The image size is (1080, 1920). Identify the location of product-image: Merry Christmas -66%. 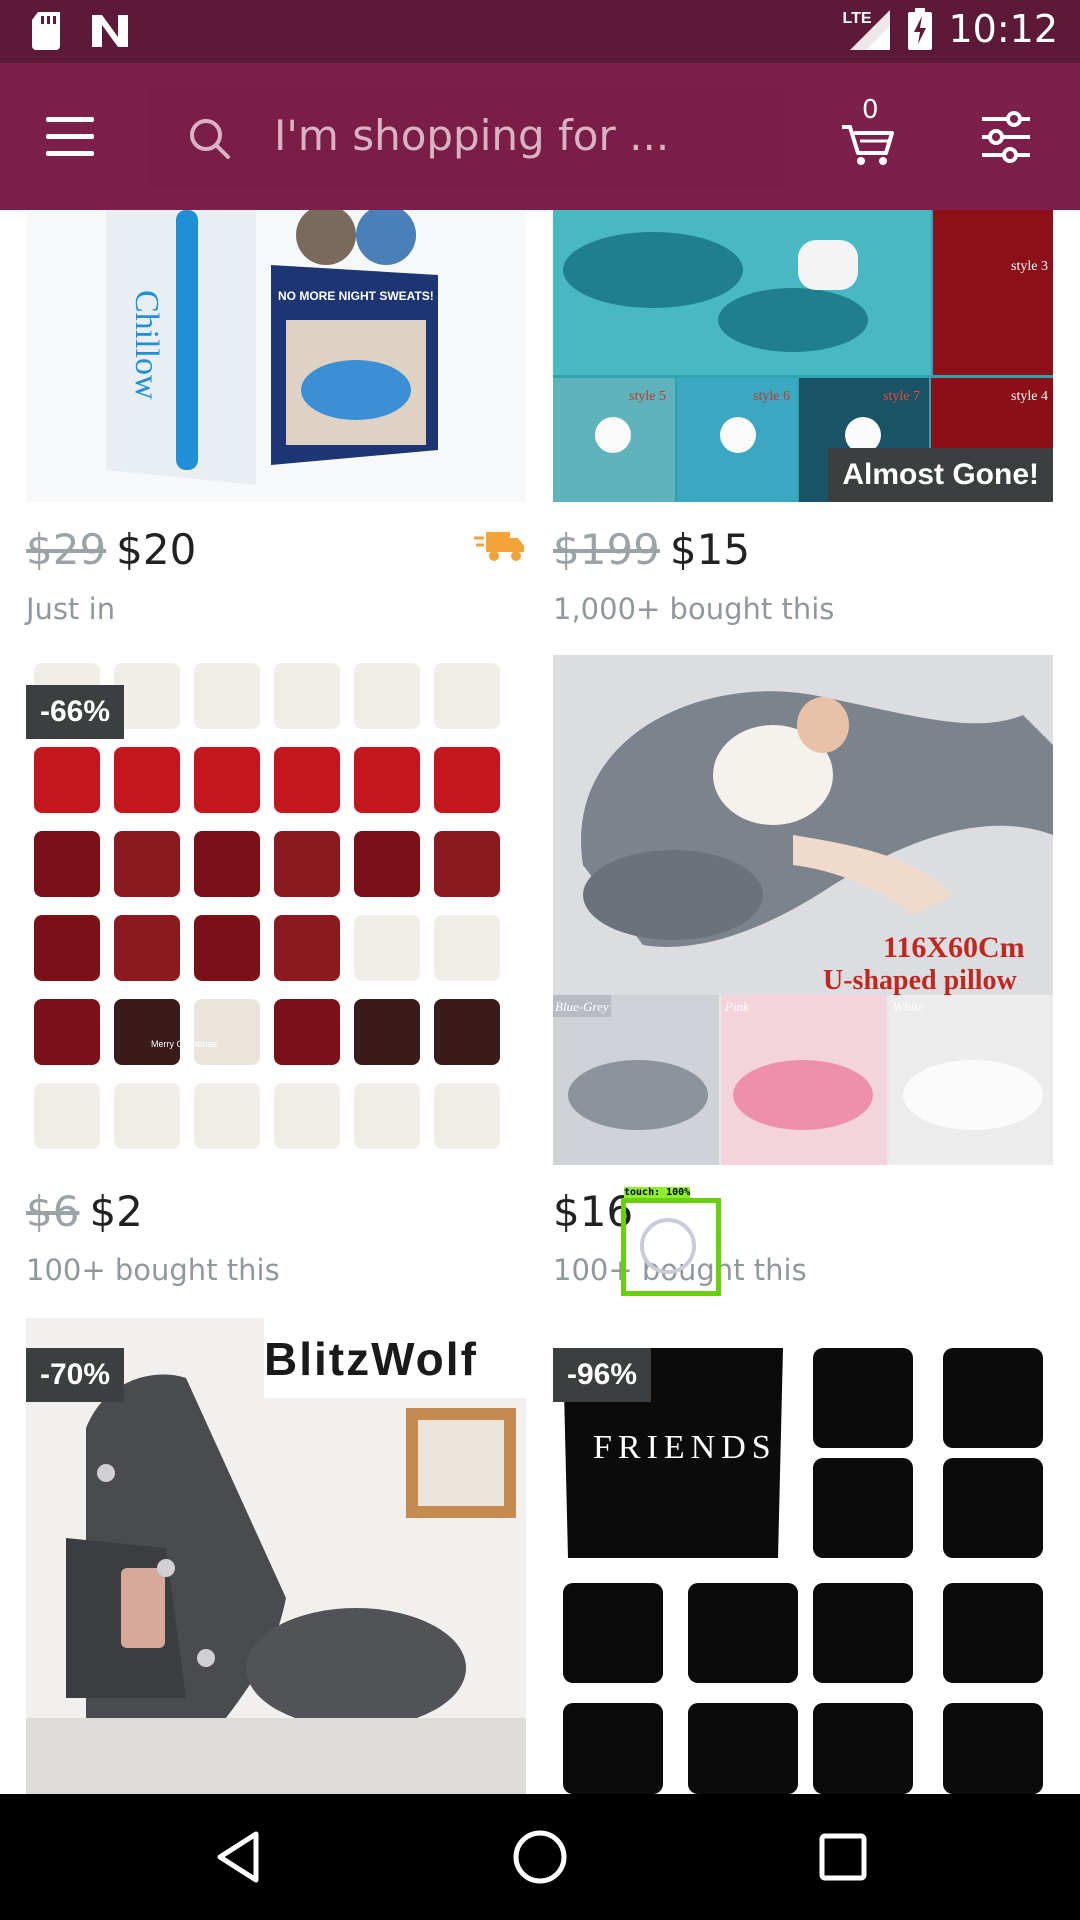
(276, 910).